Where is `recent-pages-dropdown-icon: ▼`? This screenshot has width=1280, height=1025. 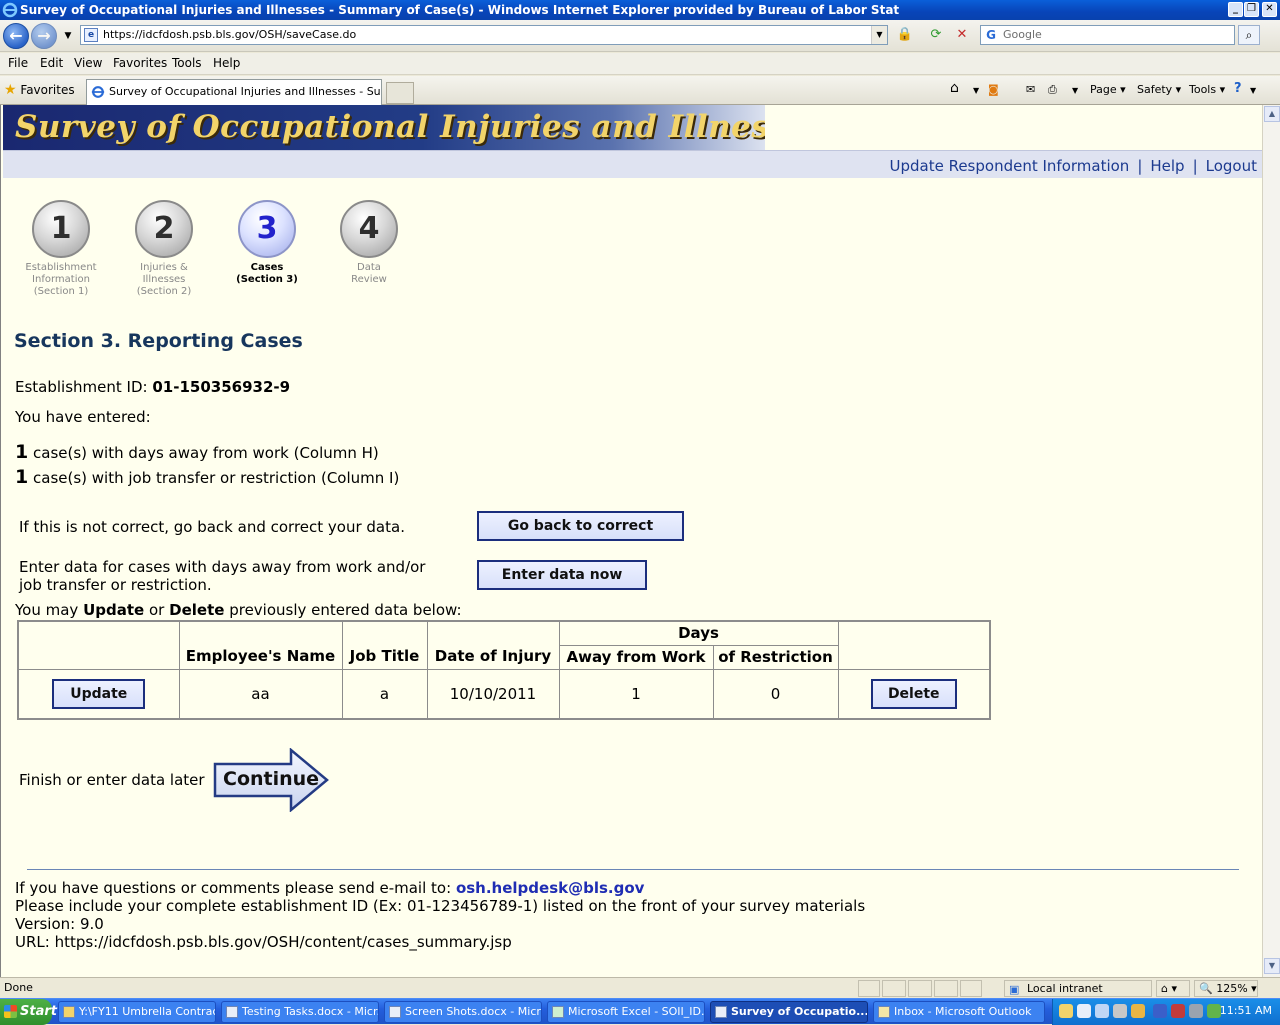 recent-pages-dropdown-icon: ▼ is located at coordinates (68, 36).